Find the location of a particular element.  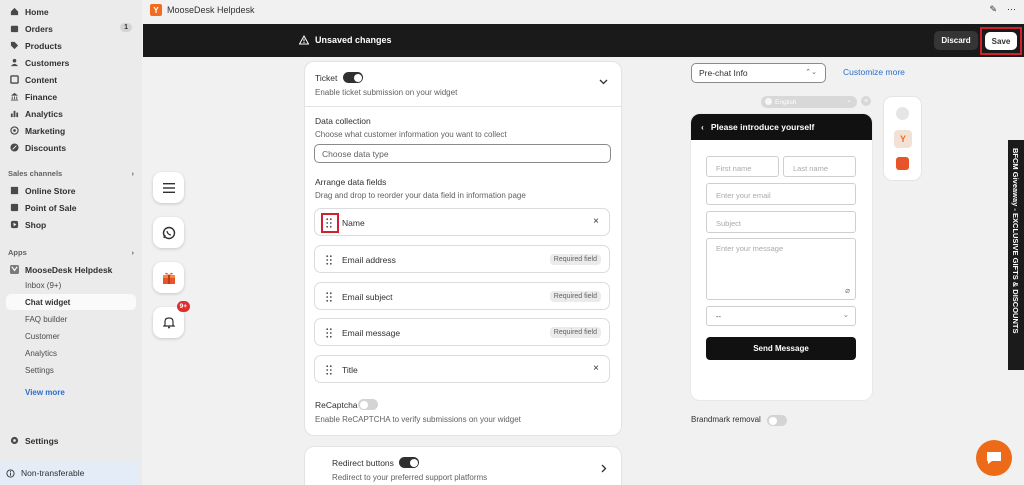

subitem-label: FAQ builder is located at coordinates (46, 319).